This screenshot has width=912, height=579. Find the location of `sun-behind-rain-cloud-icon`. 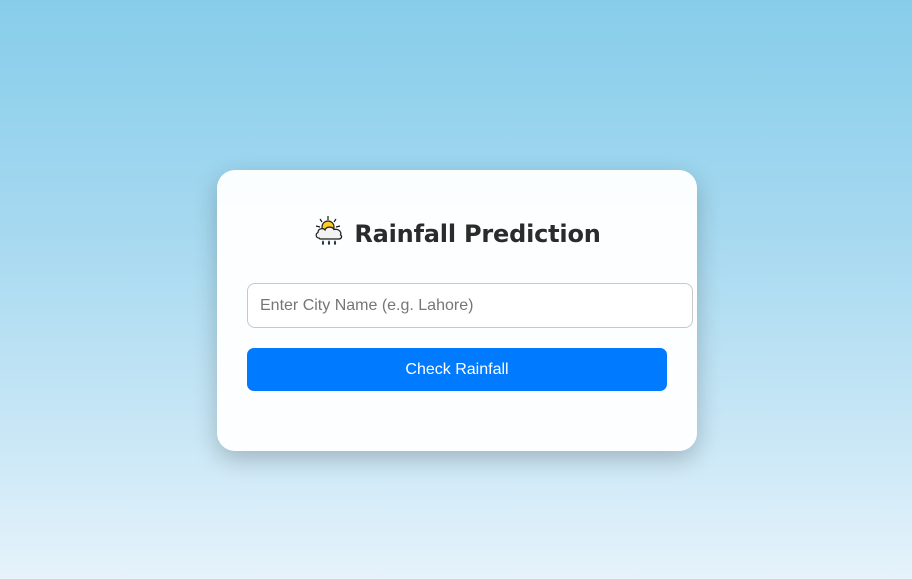

sun-behind-rain-cloud-icon is located at coordinates (329, 231).